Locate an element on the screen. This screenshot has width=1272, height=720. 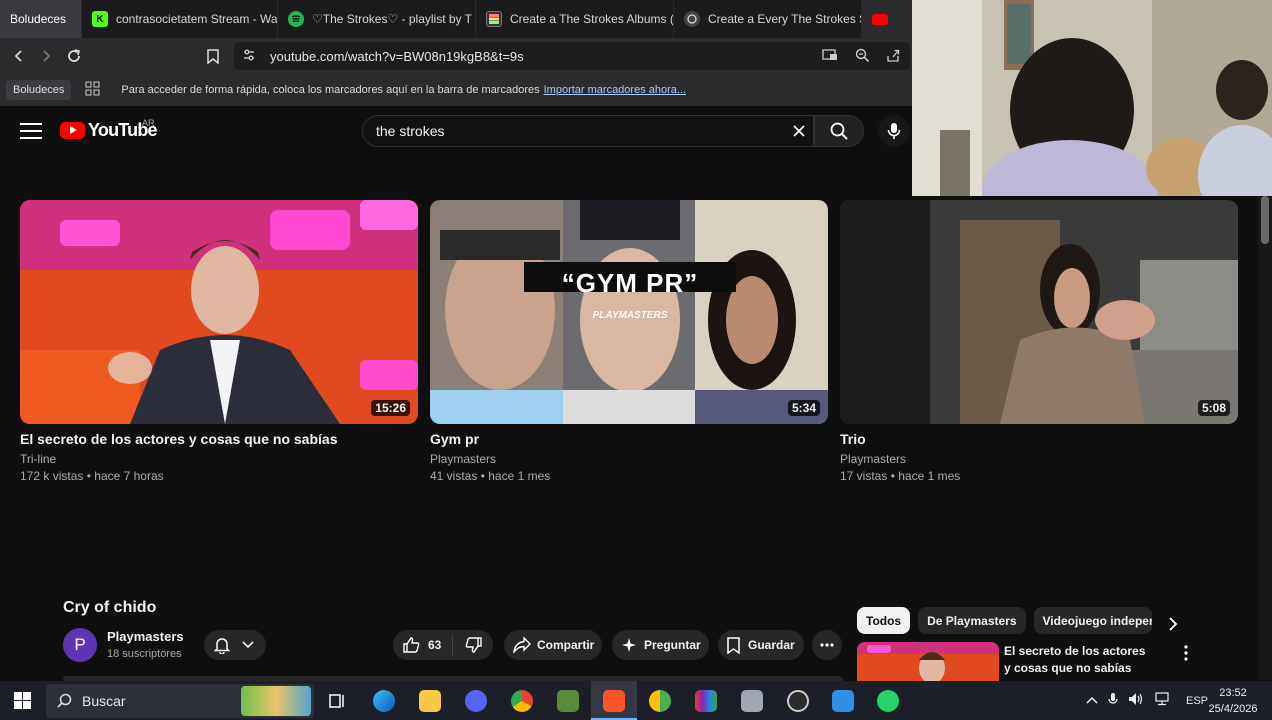
notifications-button is located at coordinates (235, 645).